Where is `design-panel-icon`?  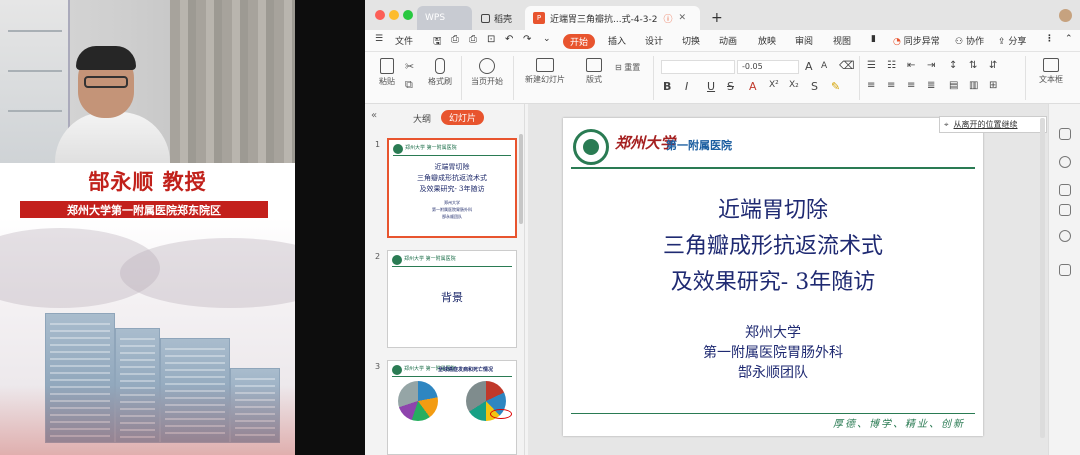
design-panel-icon is located at coordinates (1065, 210).